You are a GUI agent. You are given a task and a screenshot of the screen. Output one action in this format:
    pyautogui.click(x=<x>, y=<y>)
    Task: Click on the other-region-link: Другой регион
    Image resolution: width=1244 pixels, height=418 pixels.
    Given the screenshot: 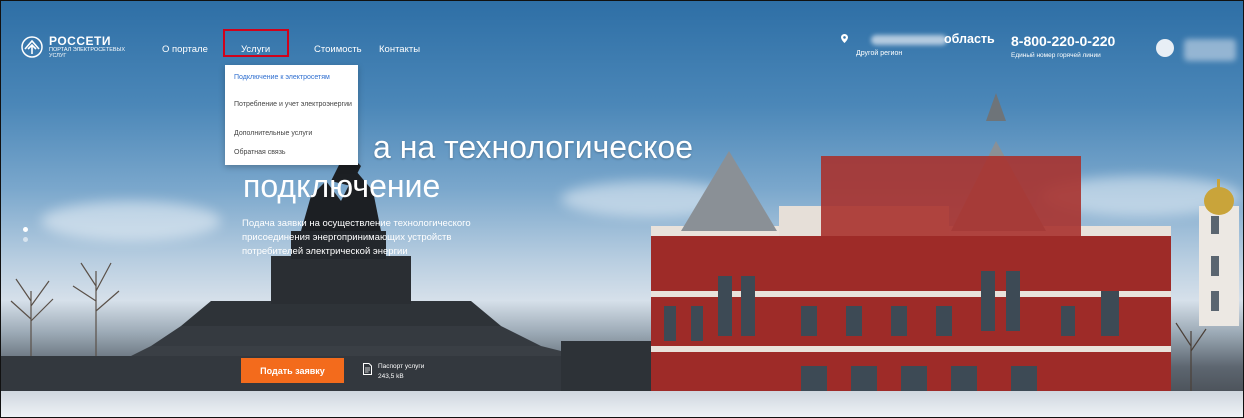 What is the action you would take?
    pyautogui.click(x=879, y=53)
    